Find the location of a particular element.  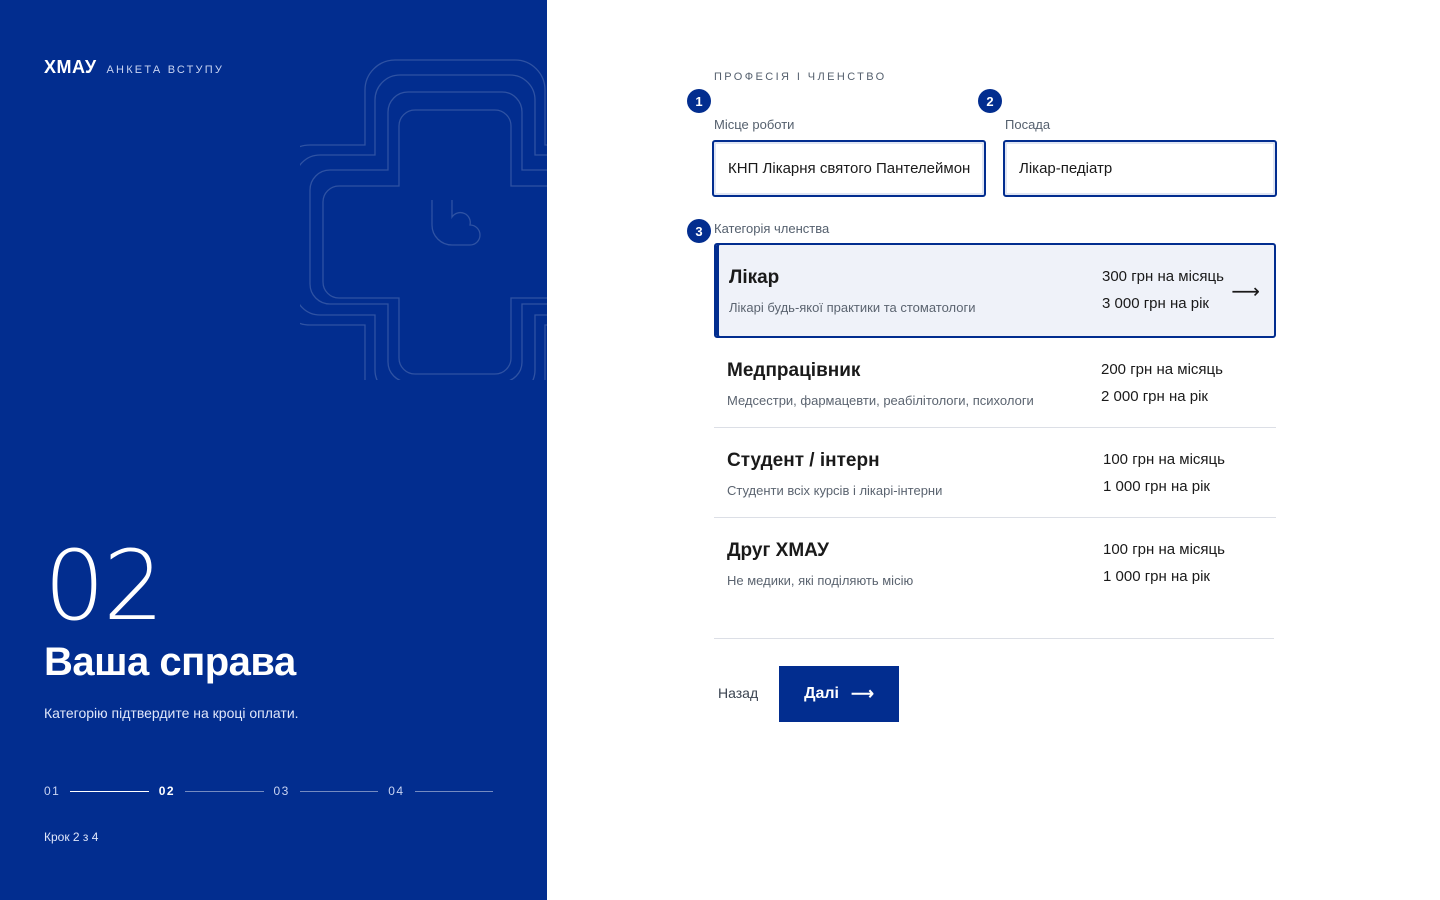

option-name: Лікар is located at coordinates (754, 277).